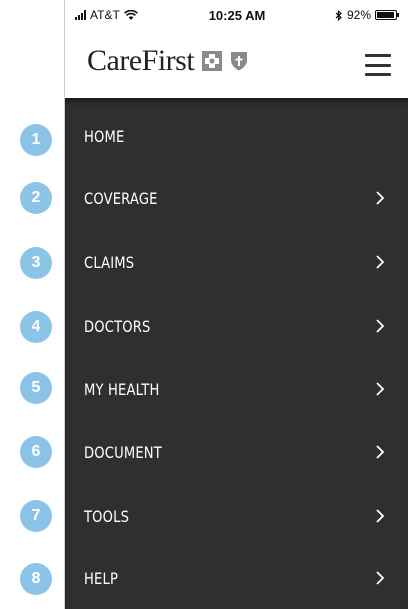  Describe the element at coordinates (121, 198) in the screenshot. I see `menu-item-label: COVERAGE` at that location.